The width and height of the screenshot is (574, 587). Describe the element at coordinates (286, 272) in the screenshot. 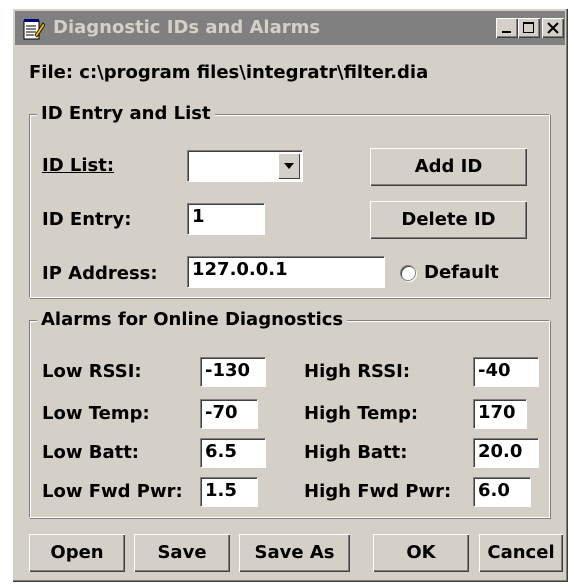

I see `ip-address-input: 127.0.0.1` at that location.